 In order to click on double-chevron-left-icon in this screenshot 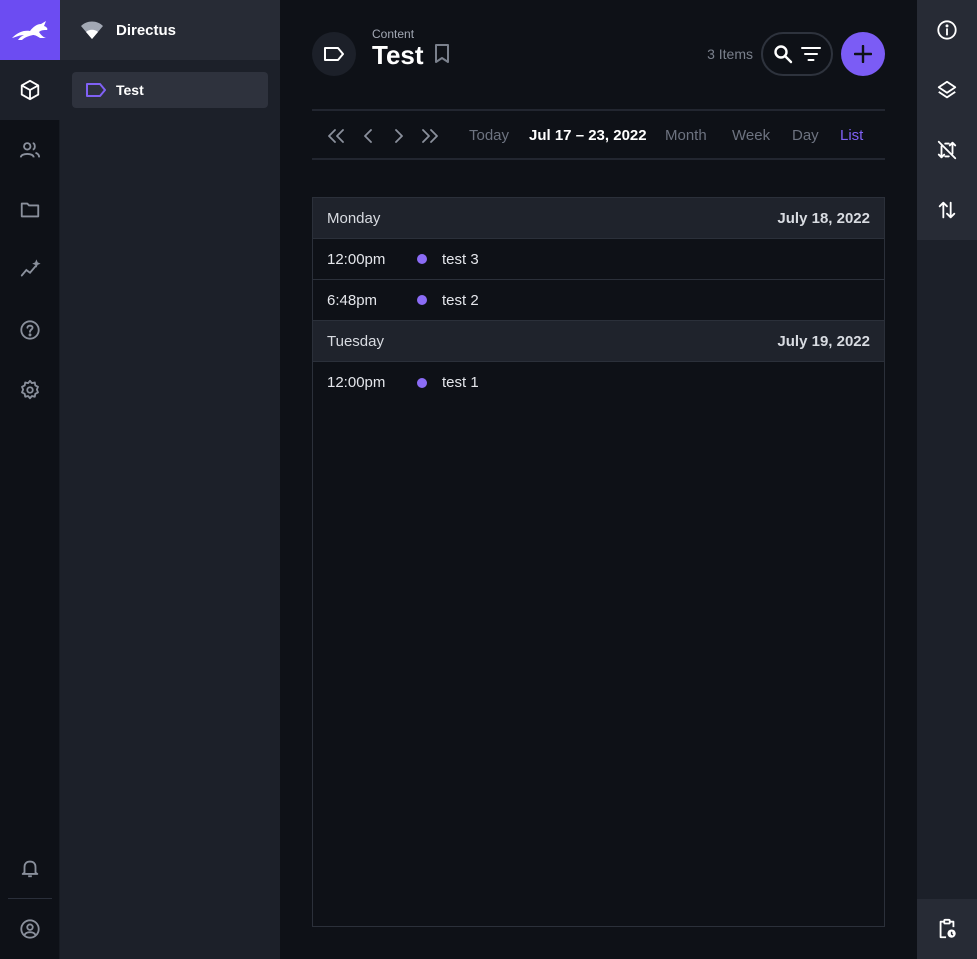, I will do `click(336, 136)`.